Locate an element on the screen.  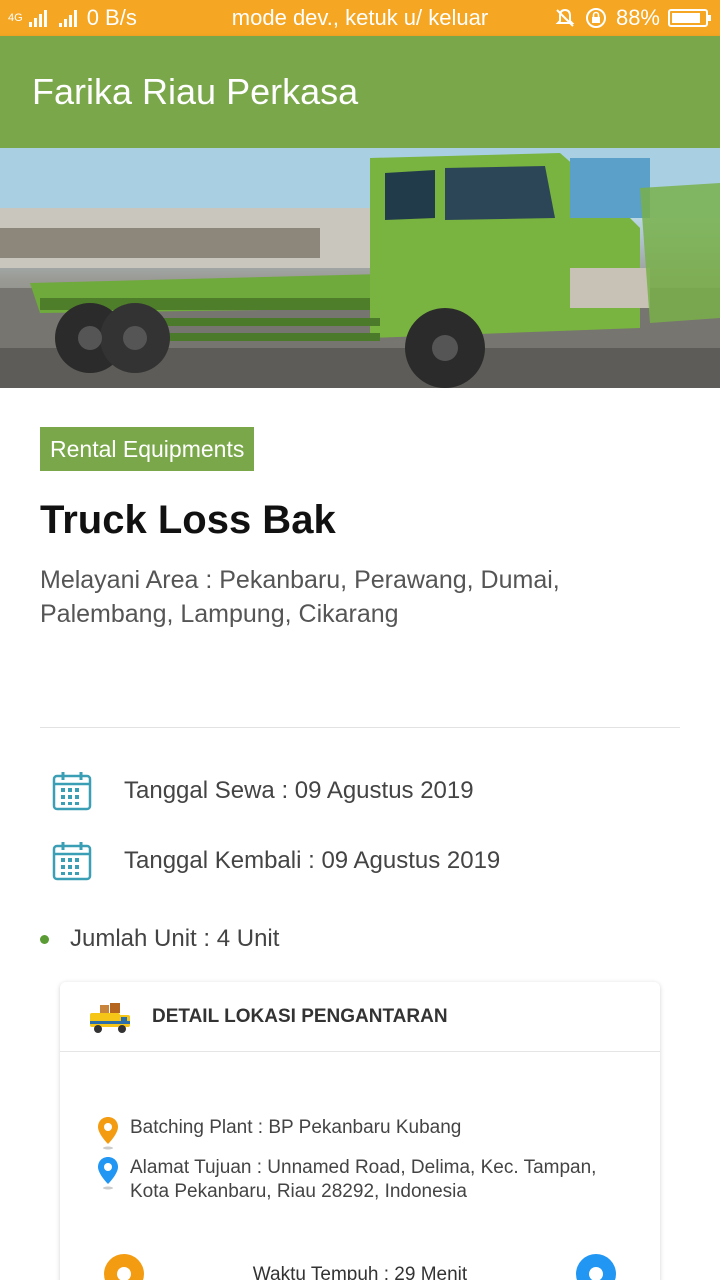
battery-icon is located at coordinates (689, 18).